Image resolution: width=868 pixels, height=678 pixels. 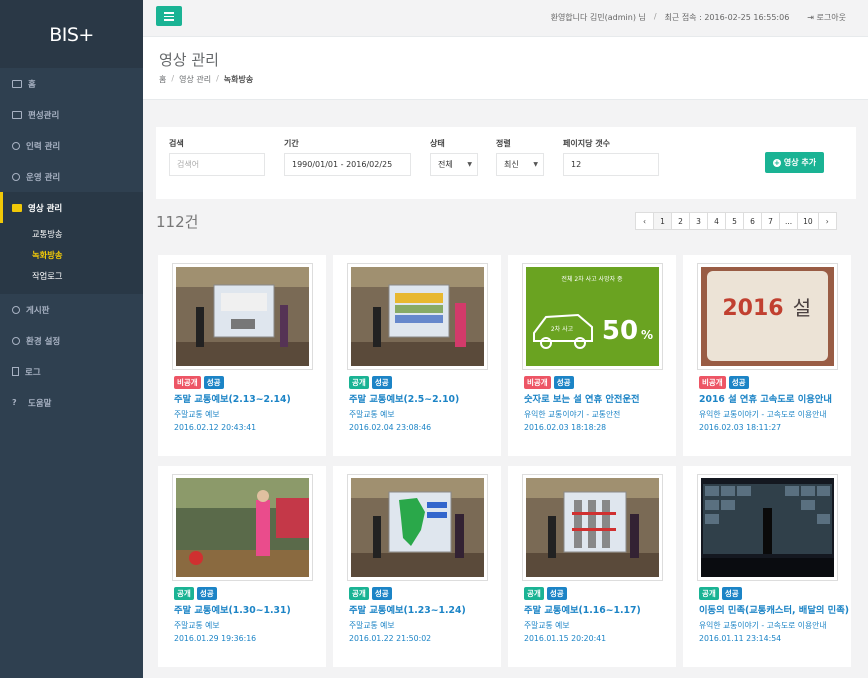 What do you see at coordinates (217, 164) in the screenshot?
I see `search-input: 검색어` at bounding box center [217, 164].